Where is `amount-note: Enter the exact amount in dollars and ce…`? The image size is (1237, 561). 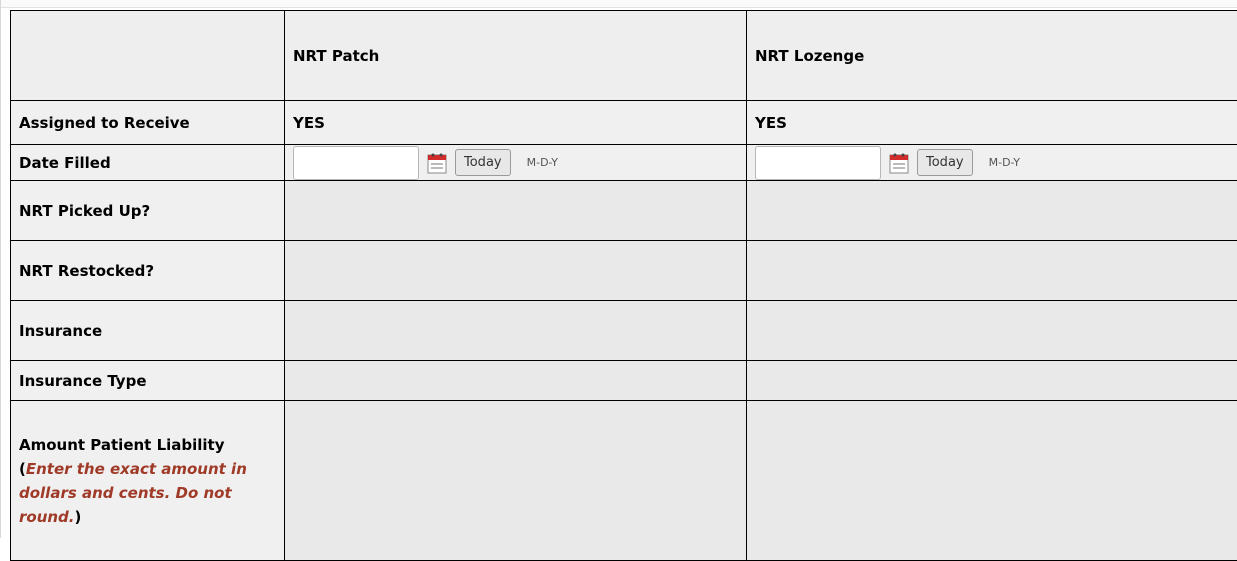 amount-note: Enter the exact amount in dollars and ce… is located at coordinates (133, 493).